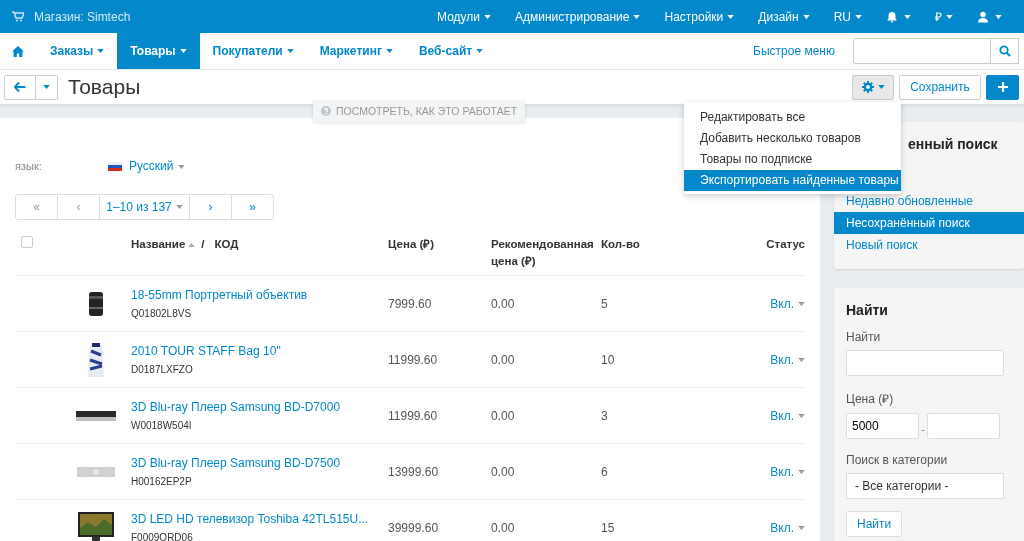  What do you see at coordinates (882, 426) in the screenshot?
I see `input-field: 5000` at bounding box center [882, 426].